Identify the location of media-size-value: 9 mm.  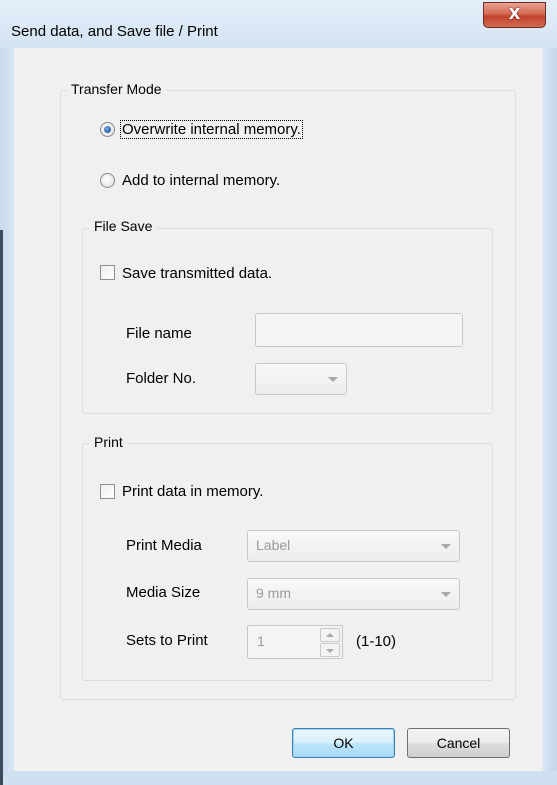
(273, 593).